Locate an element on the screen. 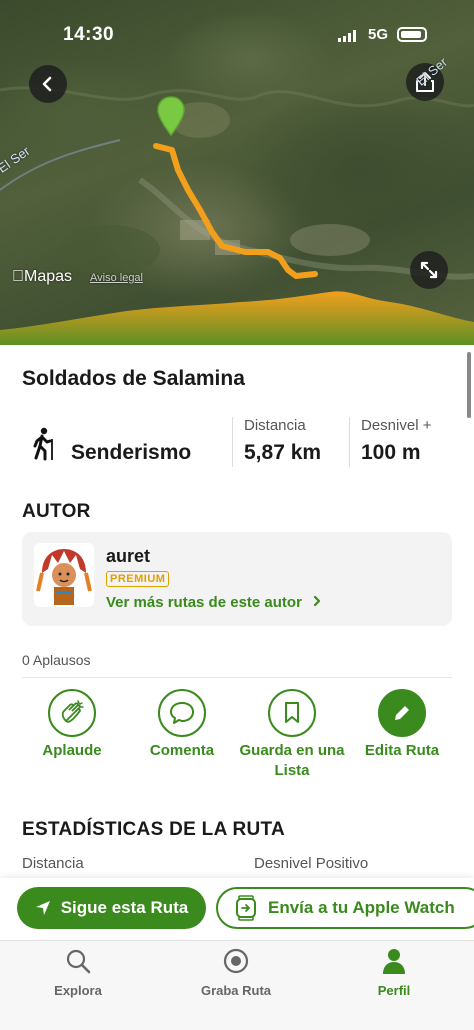  expand-icon is located at coordinates (429, 270).